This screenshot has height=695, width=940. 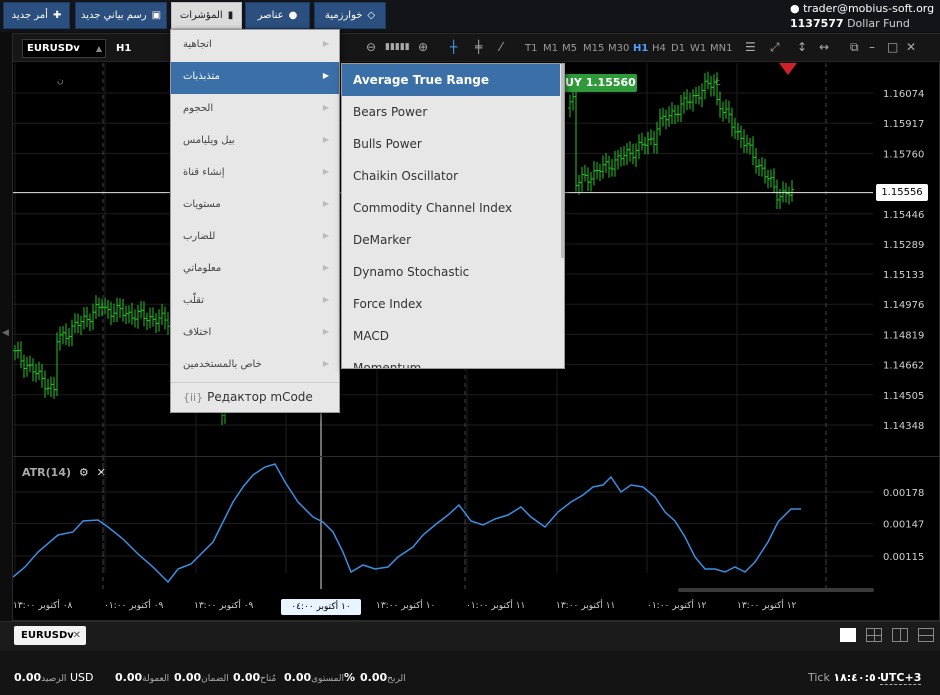 I want to click on close-tab-icon: ✕, so click(x=77, y=635).